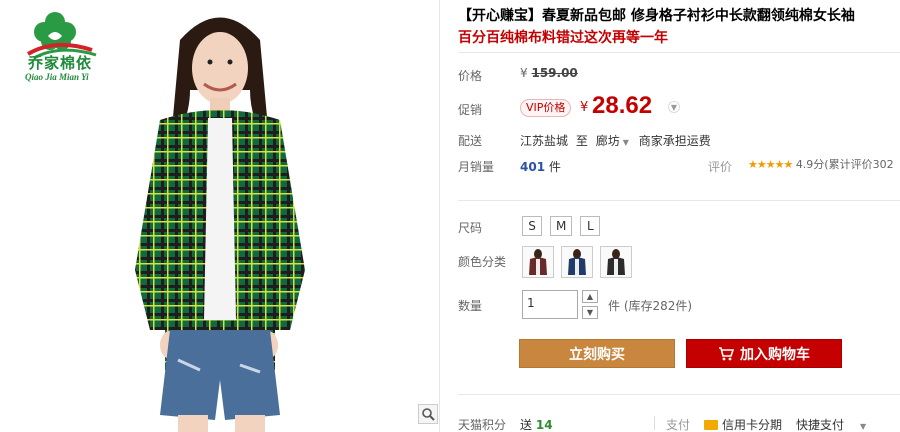 This screenshot has width=900, height=432. I want to click on shirt-black-thumbnail, so click(616, 262).